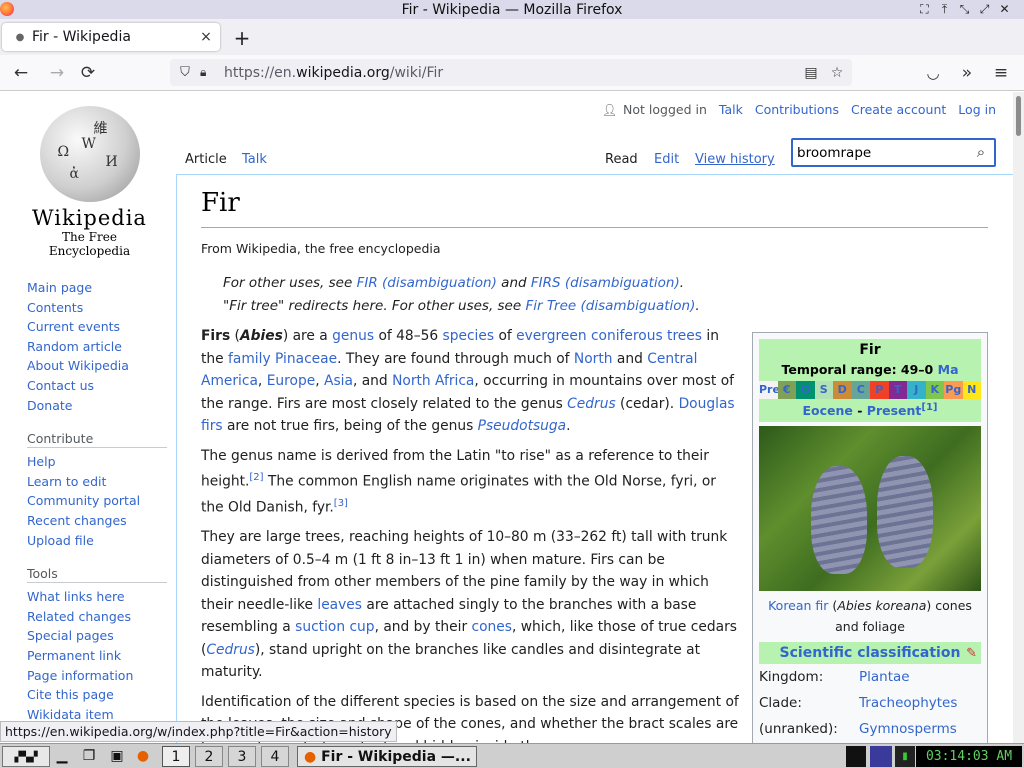 This screenshot has height=768, width=1024. What do you see at coordinates (977, 109) in the screenshot?
I see `log-in-link: Log in` at bounding box center [977, 109].